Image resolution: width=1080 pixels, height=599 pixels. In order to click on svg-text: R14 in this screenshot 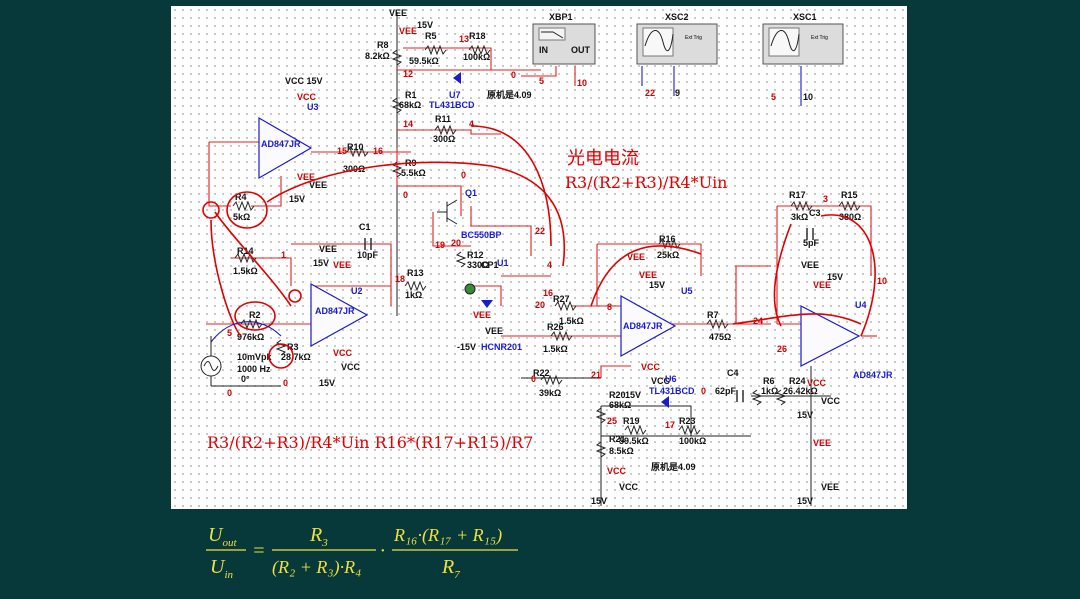, I will do `click(245, 251)`.